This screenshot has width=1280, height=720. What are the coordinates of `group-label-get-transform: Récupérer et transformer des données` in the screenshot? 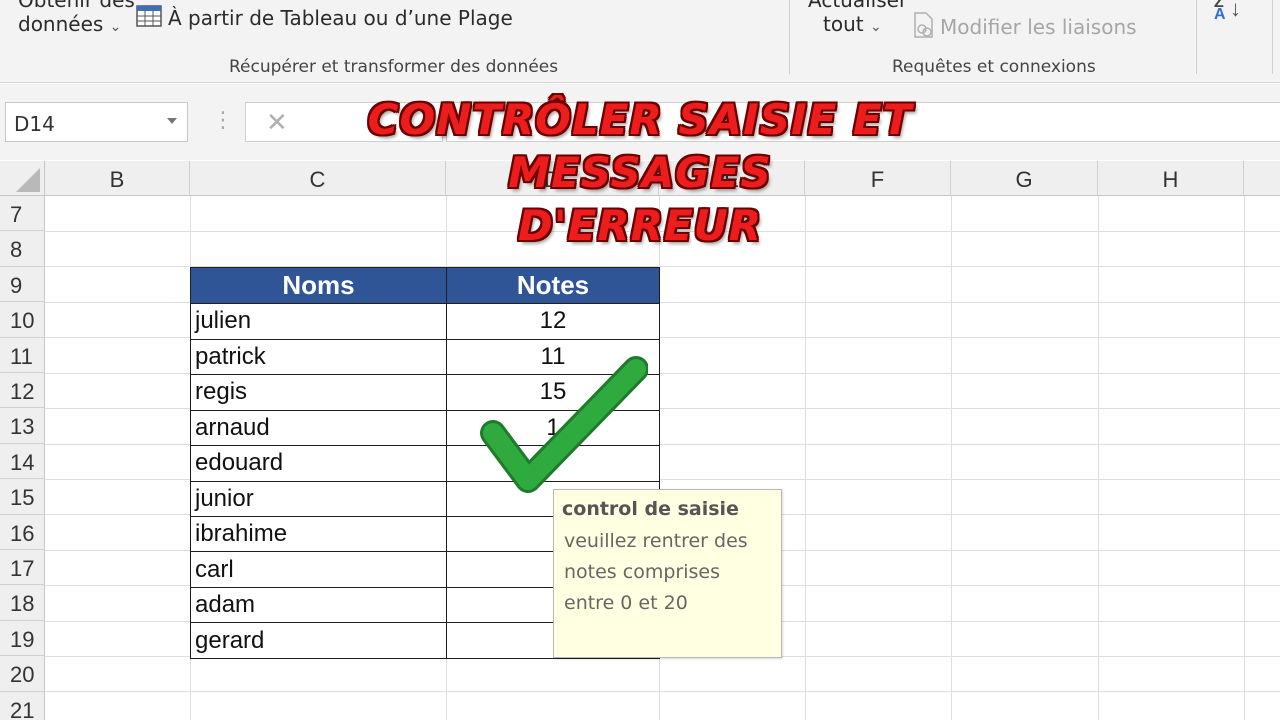 It's located at (394, 67).